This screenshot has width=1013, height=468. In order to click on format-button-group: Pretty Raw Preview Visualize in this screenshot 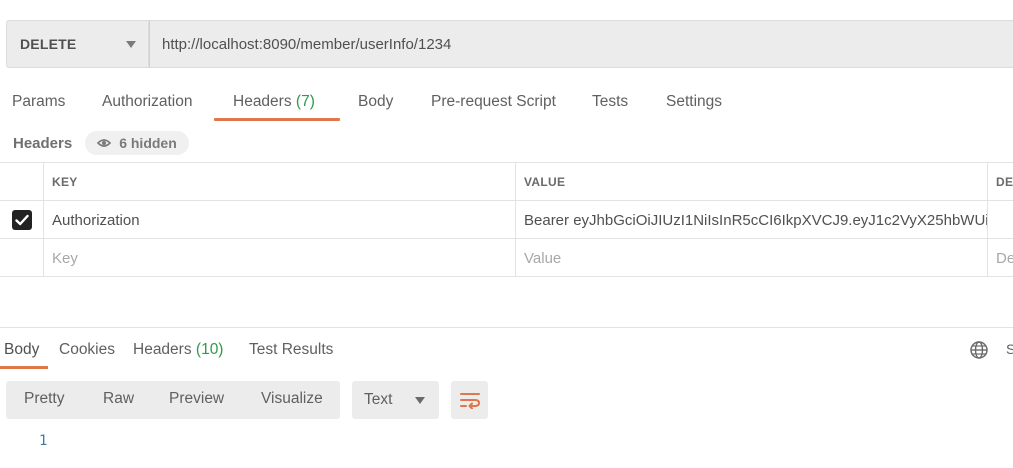, I will do `click(173, 400)`.